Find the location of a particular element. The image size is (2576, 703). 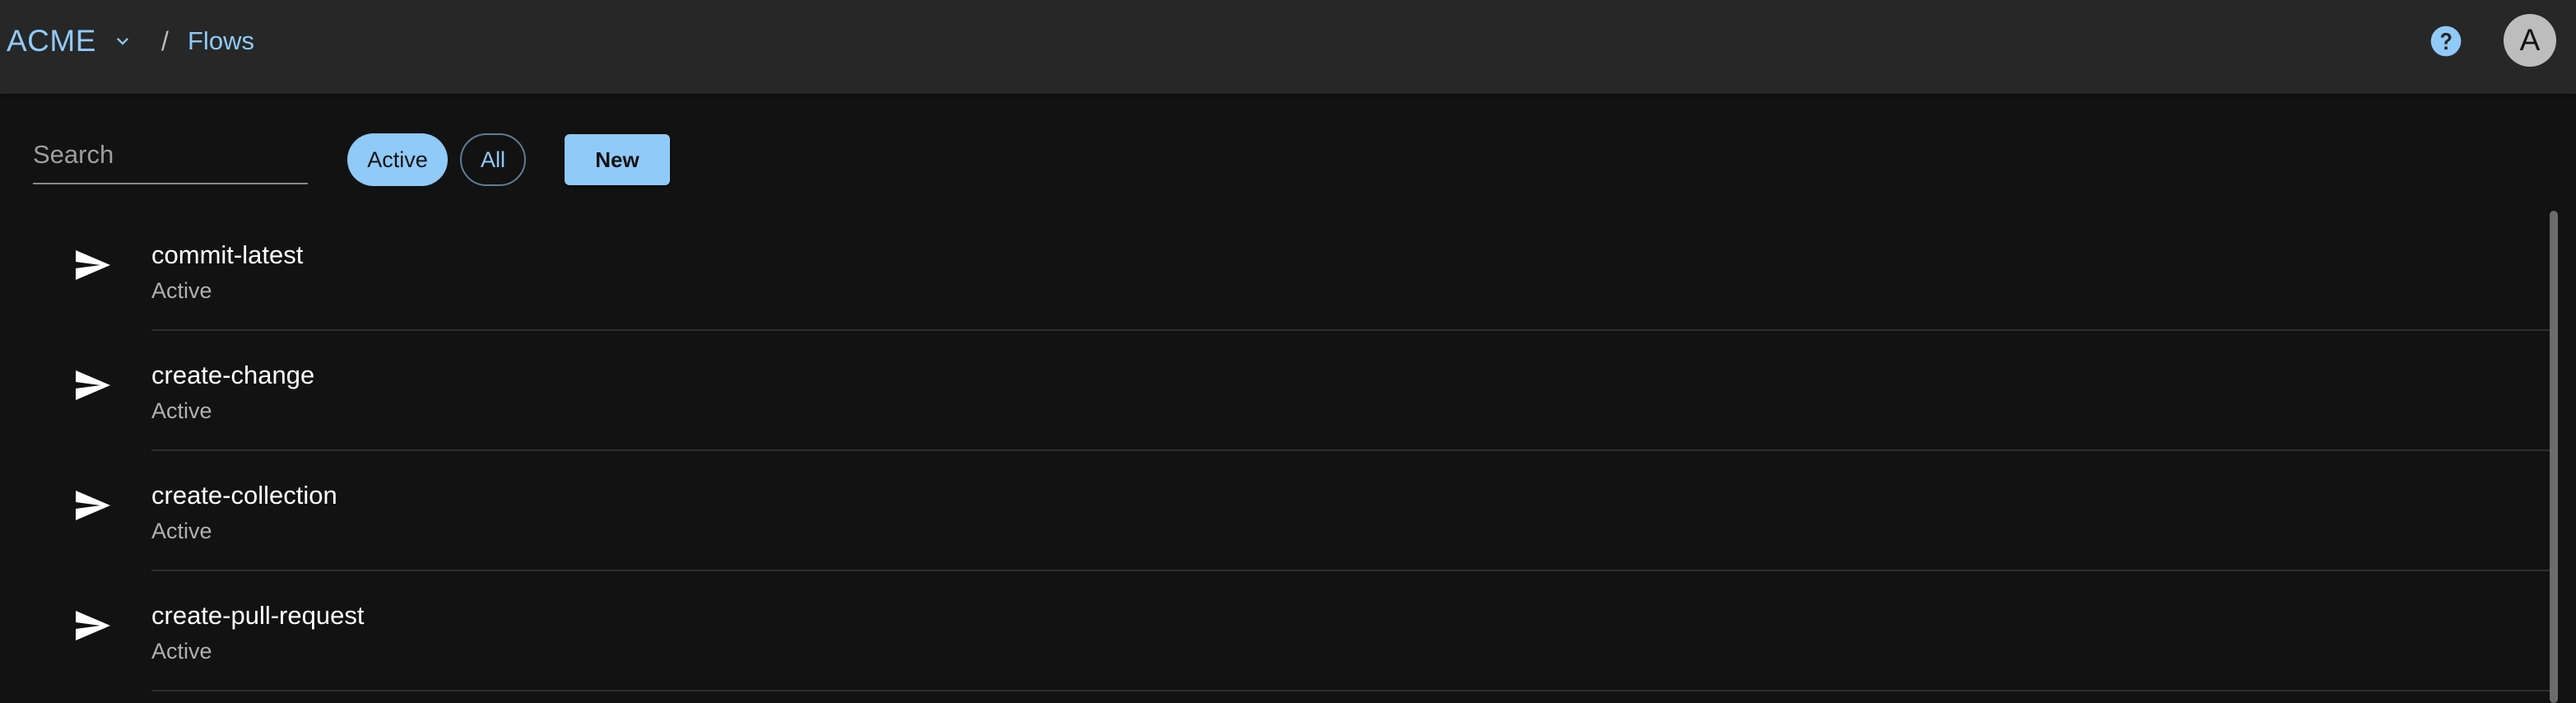

list-scrollbar is located at coordinates (2554, 457).